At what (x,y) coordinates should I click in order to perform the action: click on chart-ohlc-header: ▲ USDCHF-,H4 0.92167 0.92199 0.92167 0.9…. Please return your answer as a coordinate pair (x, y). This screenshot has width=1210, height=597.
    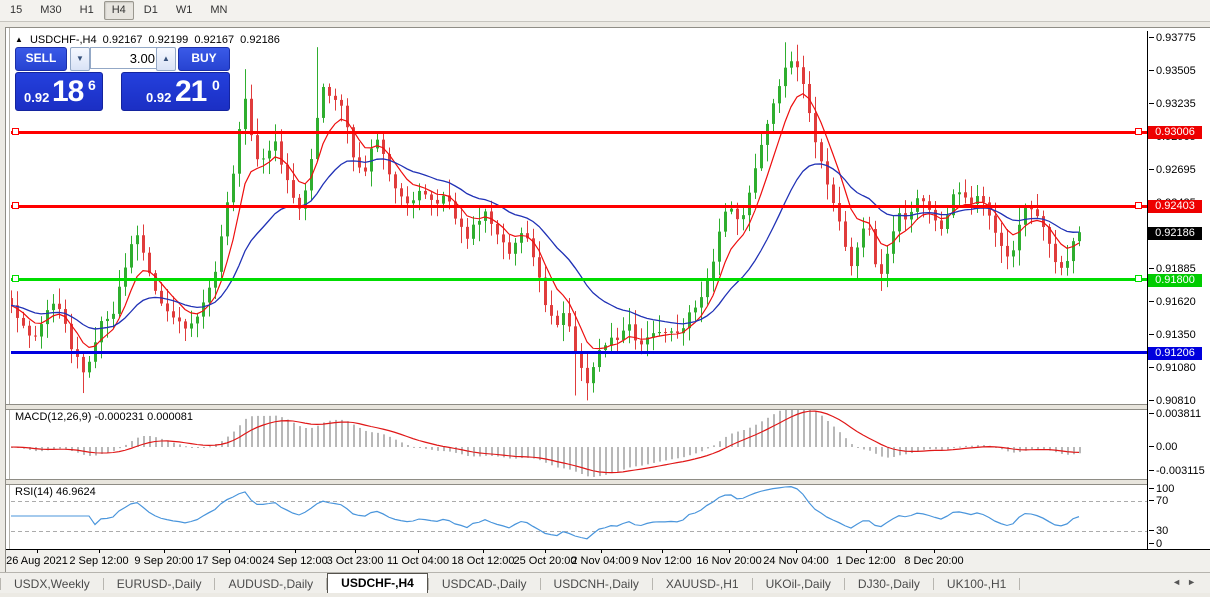
    Looking at the image, I should click on (149, 40).